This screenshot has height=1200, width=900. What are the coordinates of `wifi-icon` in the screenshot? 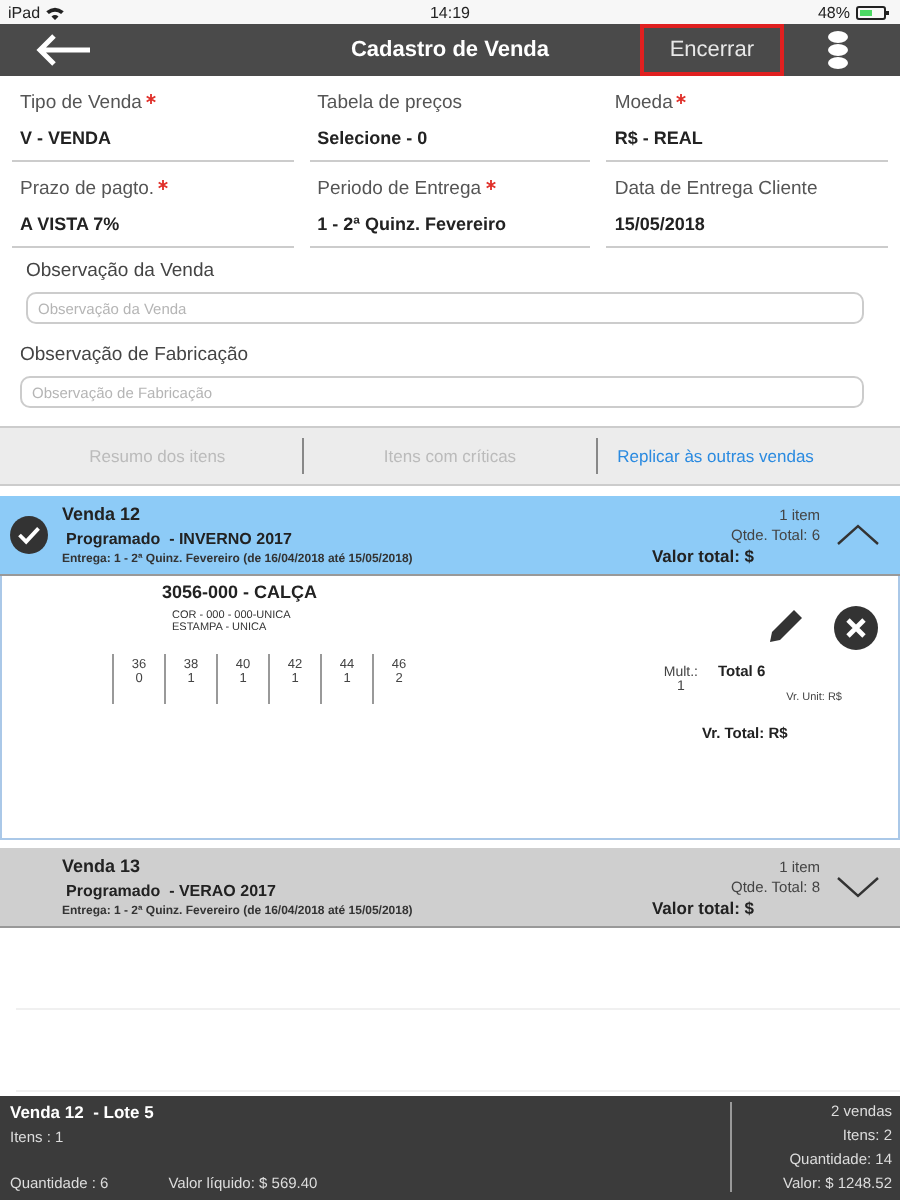 It's located at (55, 12).